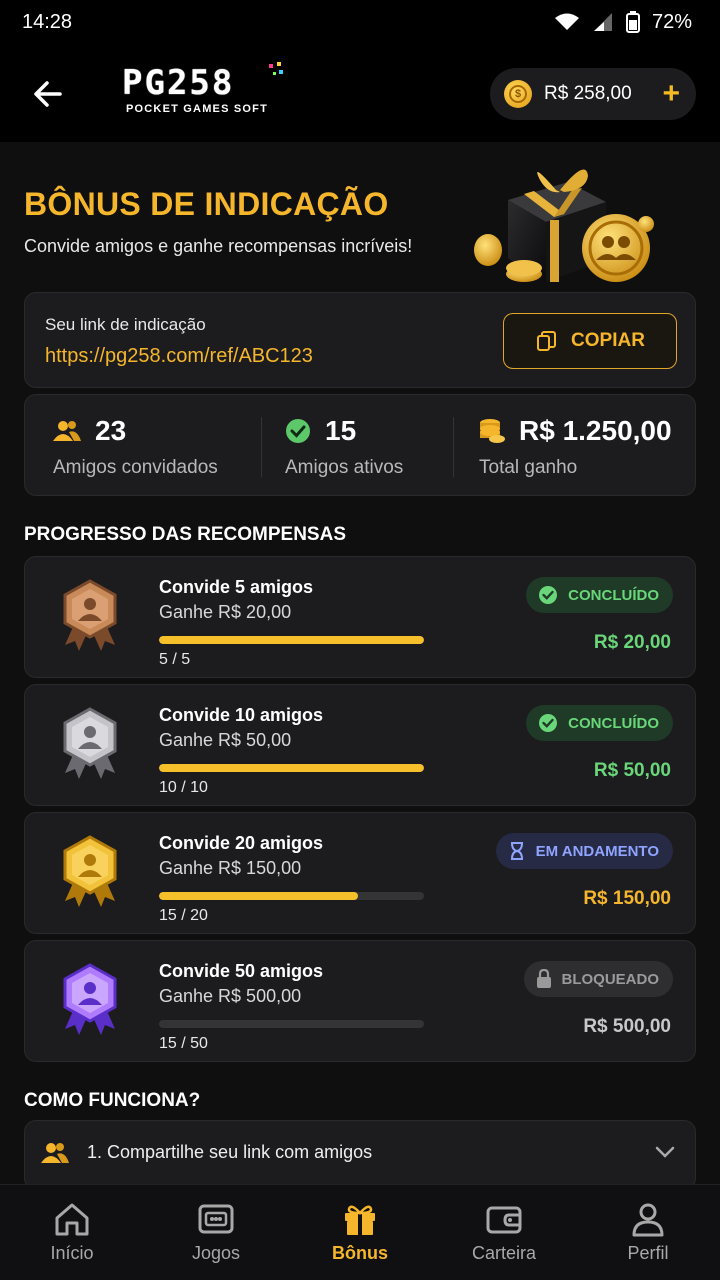 The image size is (720, 1280). Describe the element at coordinates (179, 356) in the screenshot. I see `referral-link-url: https://pg258.com/ref/ABC123` at that location.